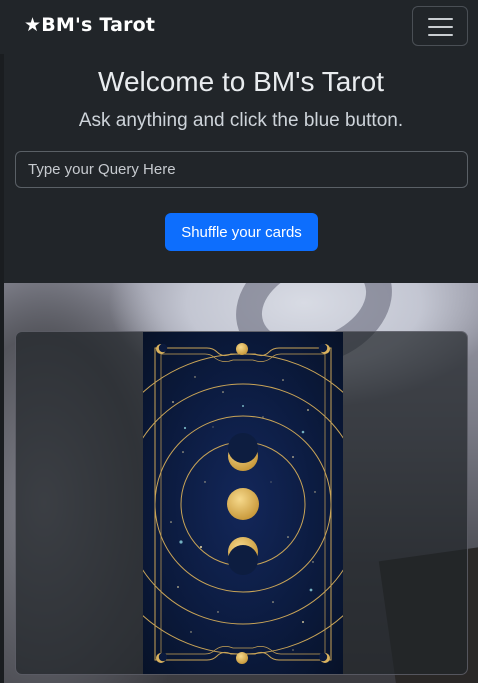 The height and width of the screenshot is (683, 478). What do you see at coordinates (241, 120) in the screenshot?
I see `page-subtitle: Ask anything and click the blue button.` at bounding box center [241, 120].